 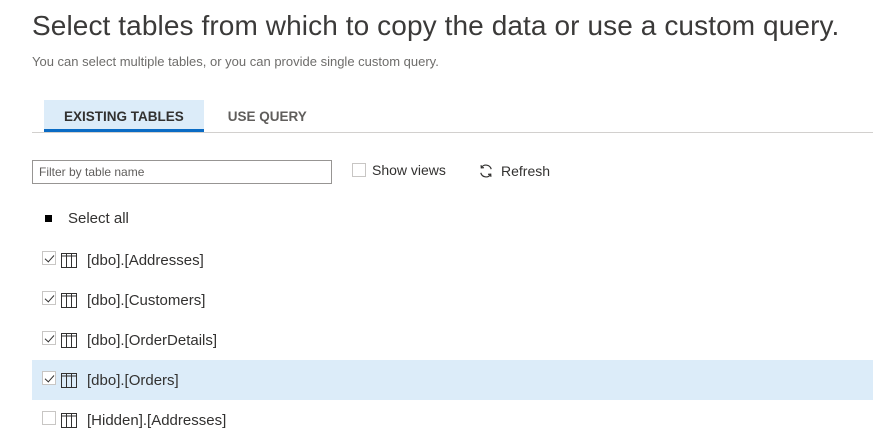 I want to click on refresh-icon, so click(x=486, y=171).